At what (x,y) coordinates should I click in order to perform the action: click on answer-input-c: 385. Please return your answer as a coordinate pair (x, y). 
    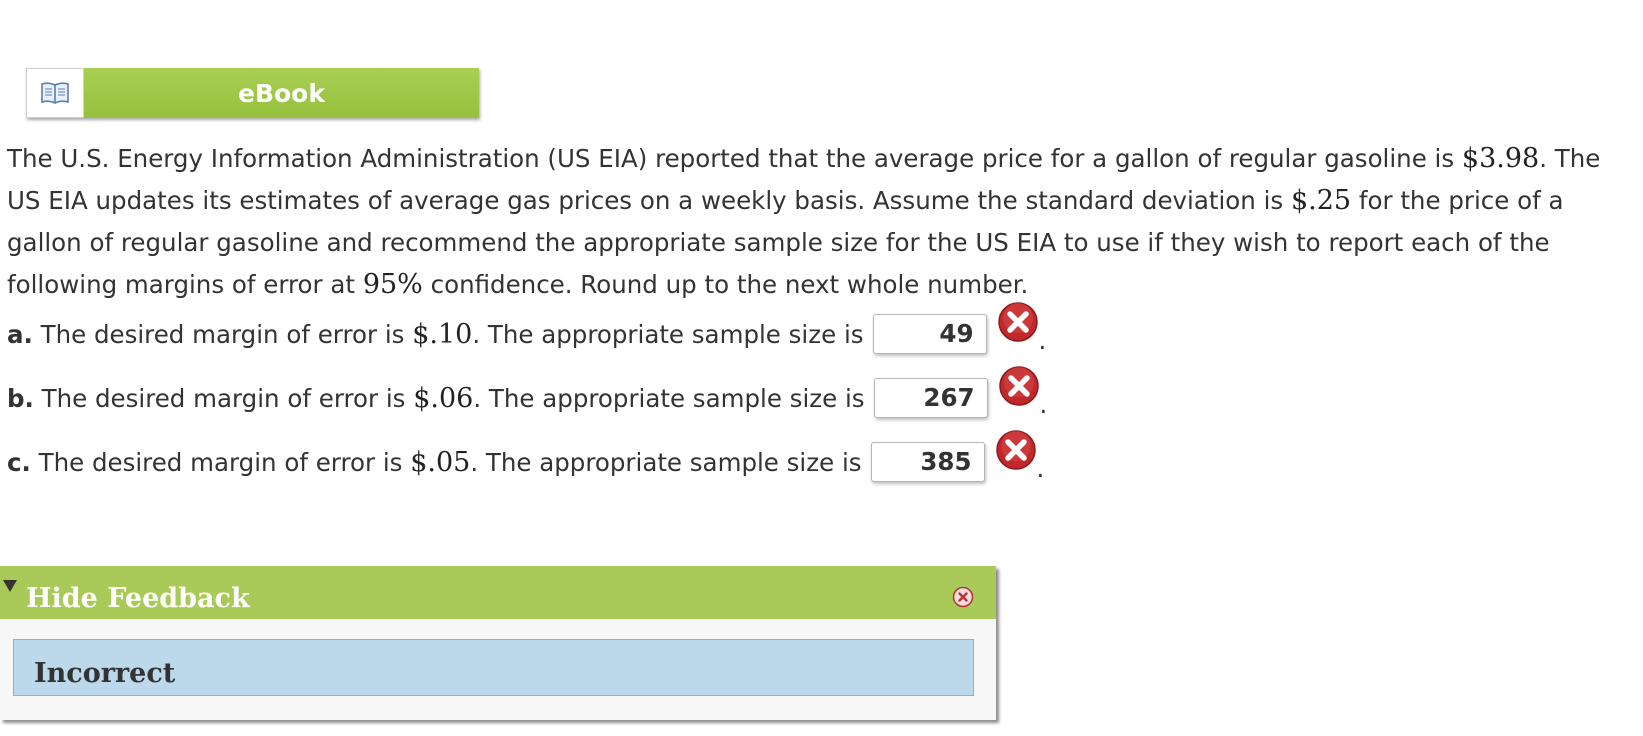
    Looking at the image, I should click on (927, 462).